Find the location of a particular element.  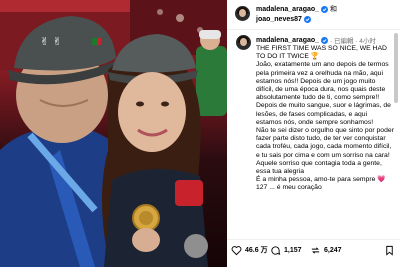

caption-author-username: madalena_aragao_ is located at coordinates (287, 40).